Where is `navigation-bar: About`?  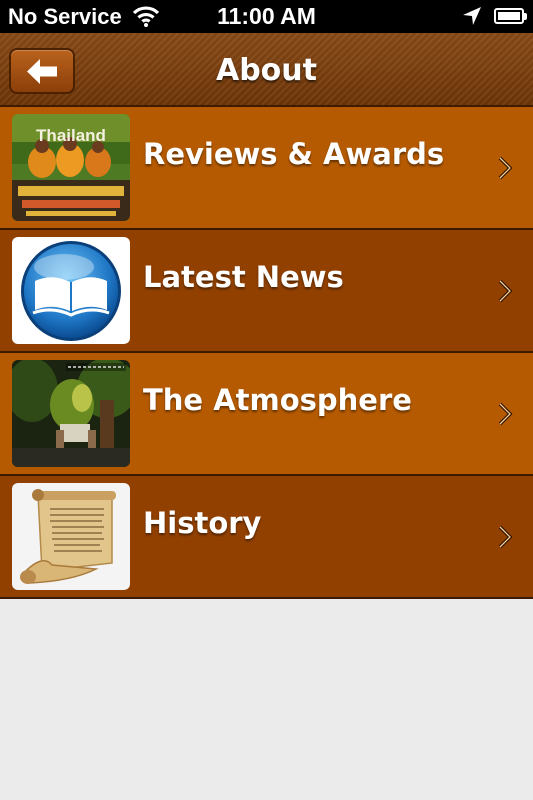 navigation-bar: About is located at coordinates (266, 70).